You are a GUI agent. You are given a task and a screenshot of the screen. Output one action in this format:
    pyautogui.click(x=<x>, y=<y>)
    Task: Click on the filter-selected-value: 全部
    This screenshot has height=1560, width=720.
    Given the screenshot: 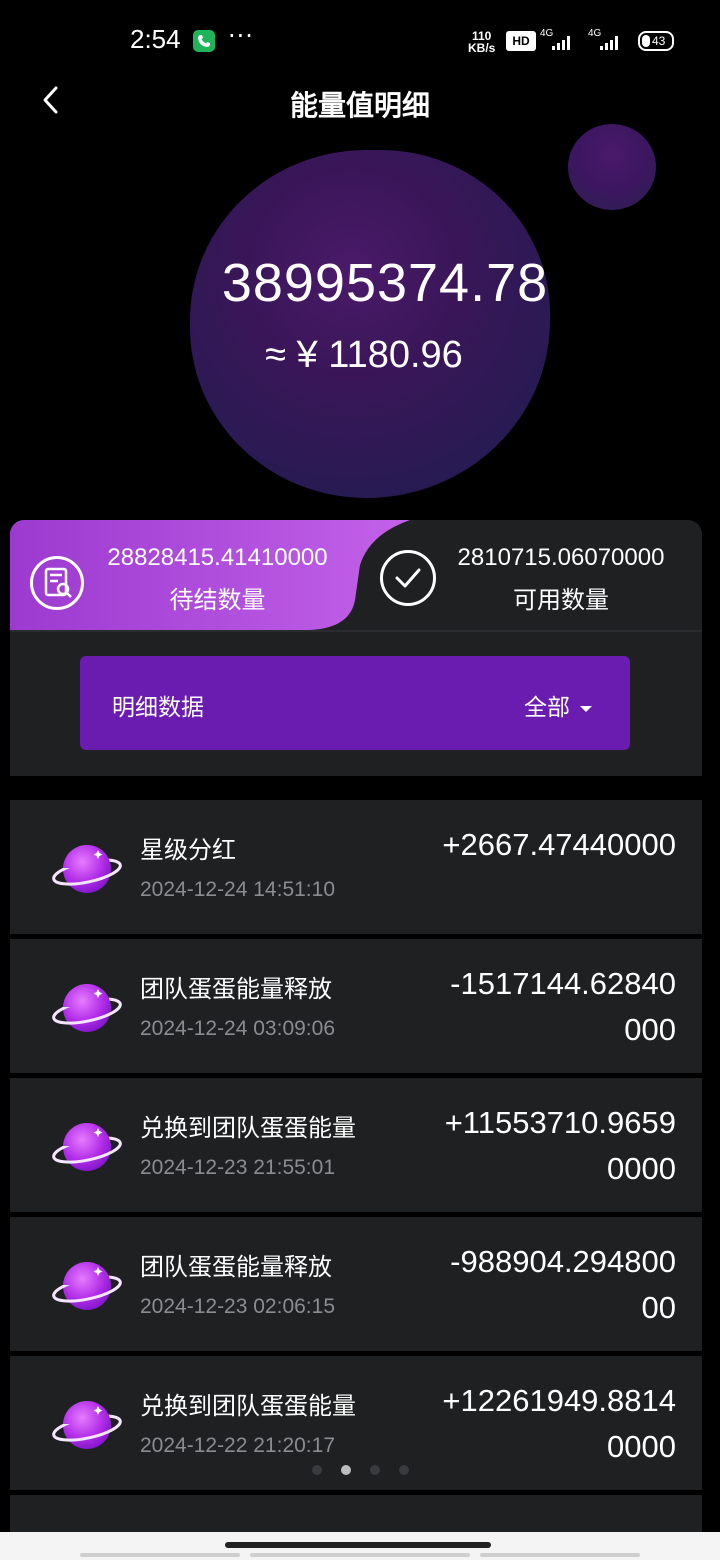 What is the action you would take?
    pyautogui.click(x=547, y=708)
    